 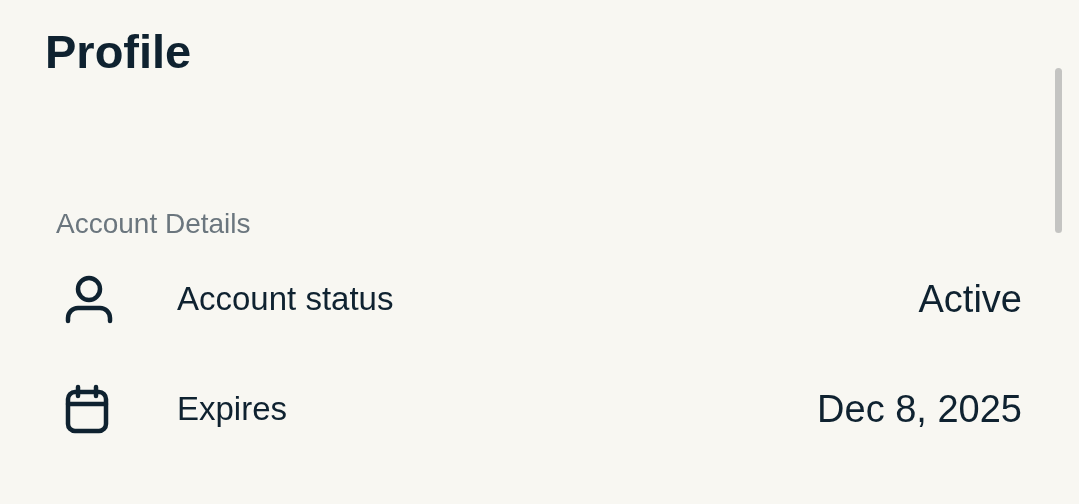 What do you see at coordinates (87, 409) in the screenshot?
I see `calendar-icon` at bounding box center [87, 409].